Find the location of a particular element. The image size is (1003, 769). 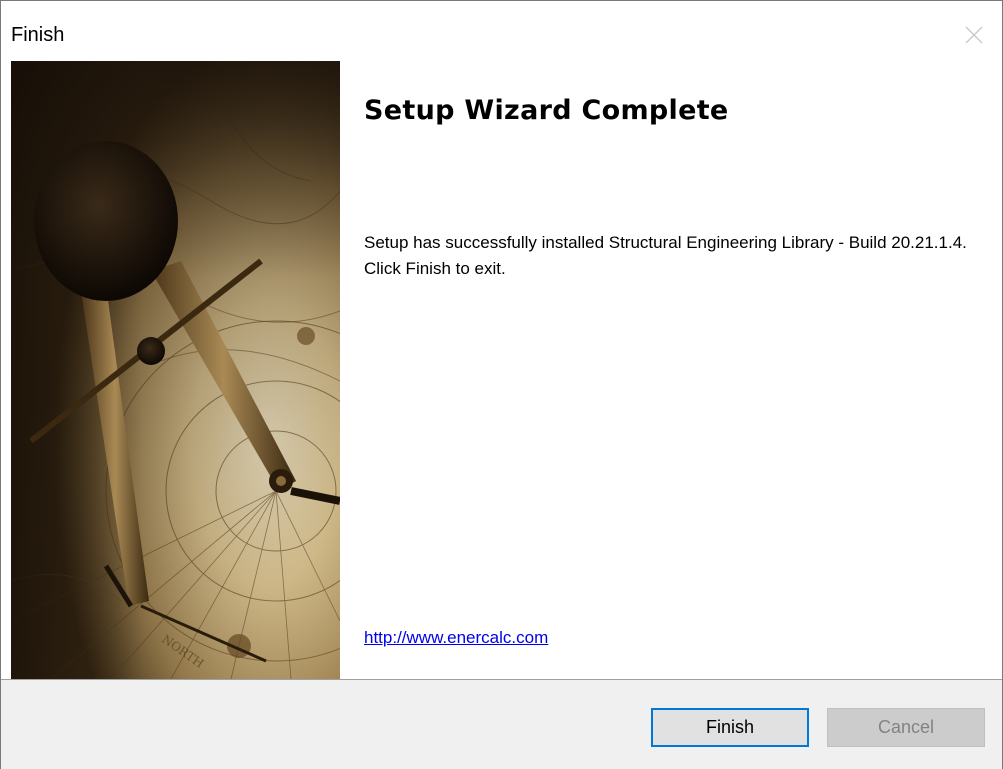

close-icon is located at coordinates (974, 35).